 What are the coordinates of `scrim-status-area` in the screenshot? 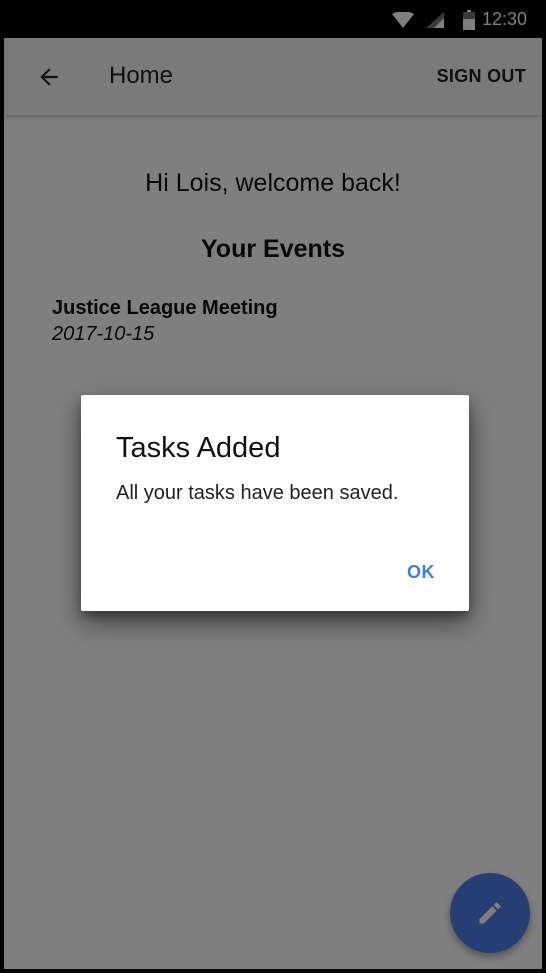 It's located at (273, 19).